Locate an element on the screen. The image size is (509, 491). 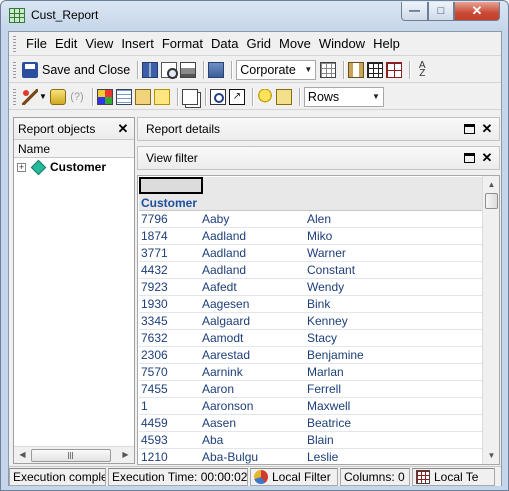
idea-button is located at coordinates (264, 97).